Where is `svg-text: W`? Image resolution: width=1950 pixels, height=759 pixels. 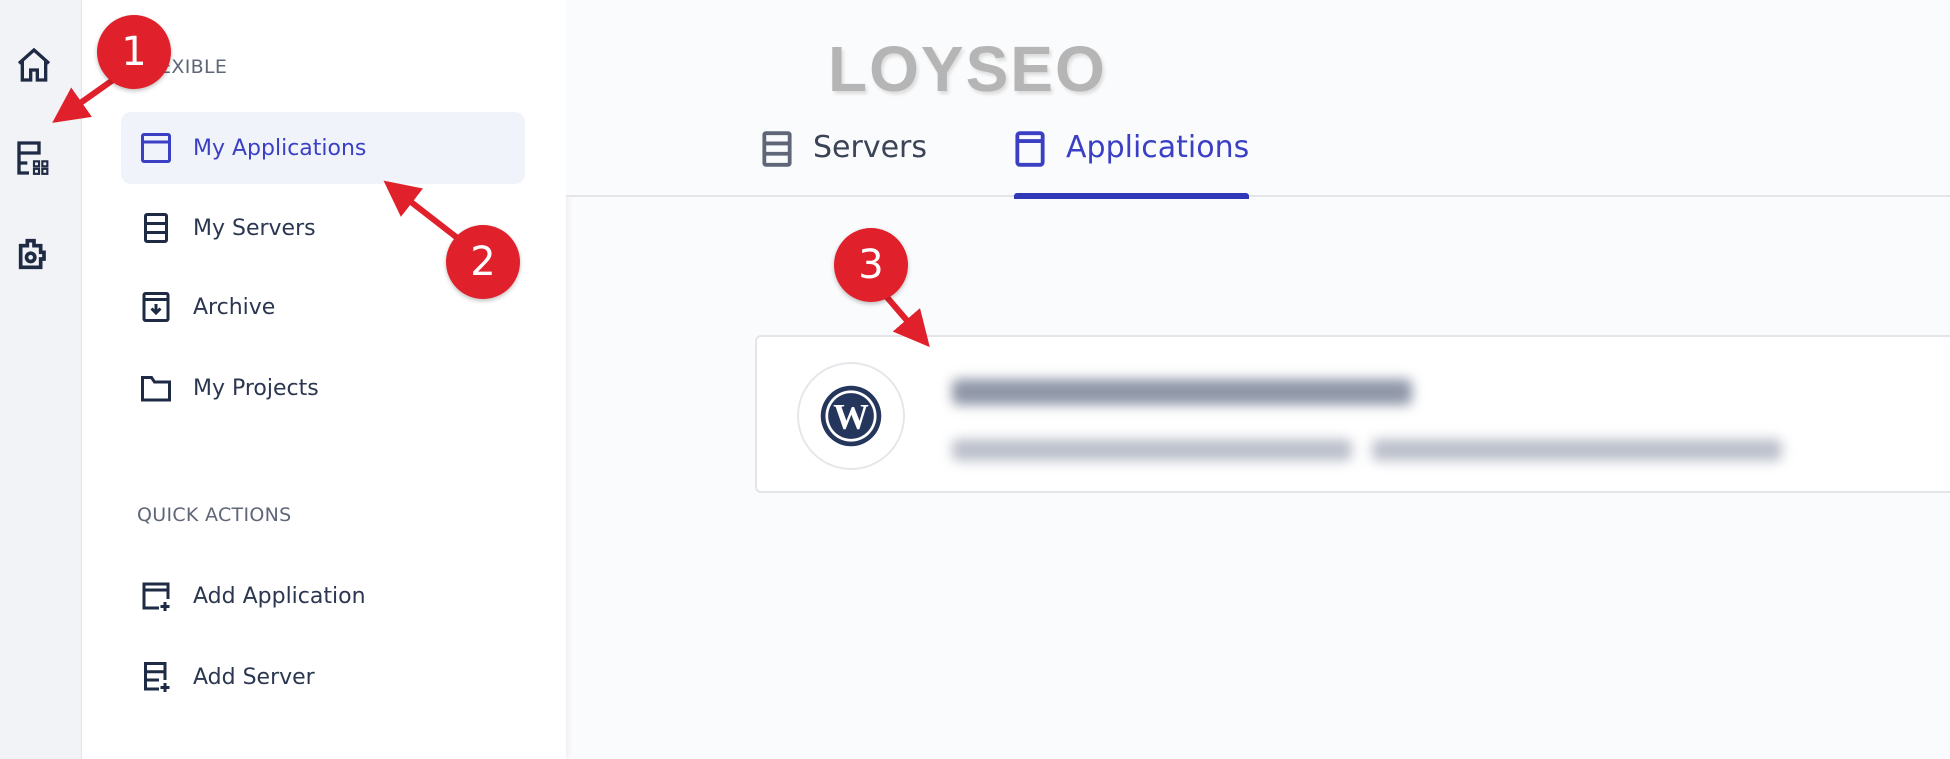 svg-text: W is located at coordinates (851, 416).